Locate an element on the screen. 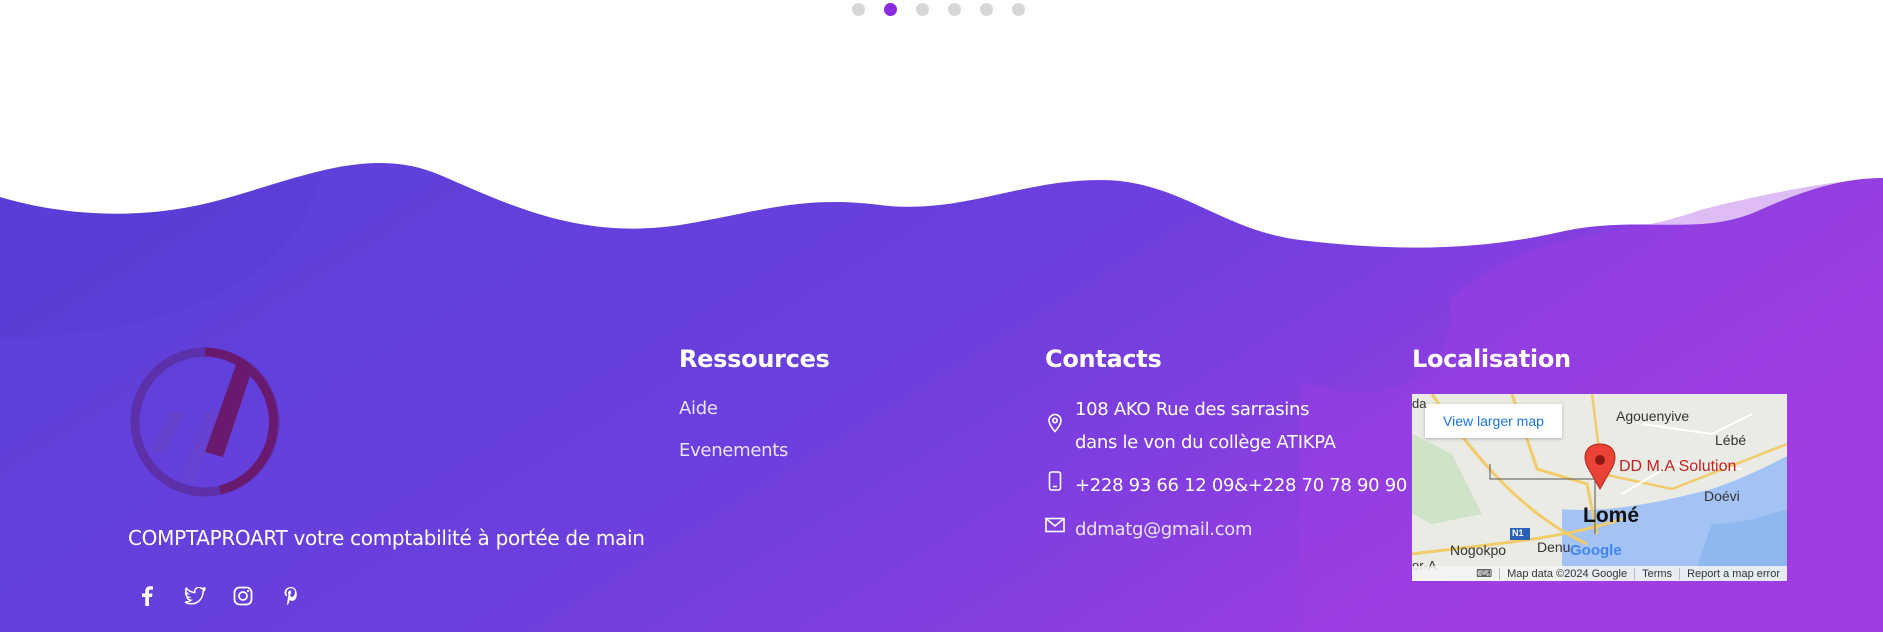 Image resolution: width=1883 pixels, height=632 pixels. location-pin-icon is located at coordinates (1055, 423).